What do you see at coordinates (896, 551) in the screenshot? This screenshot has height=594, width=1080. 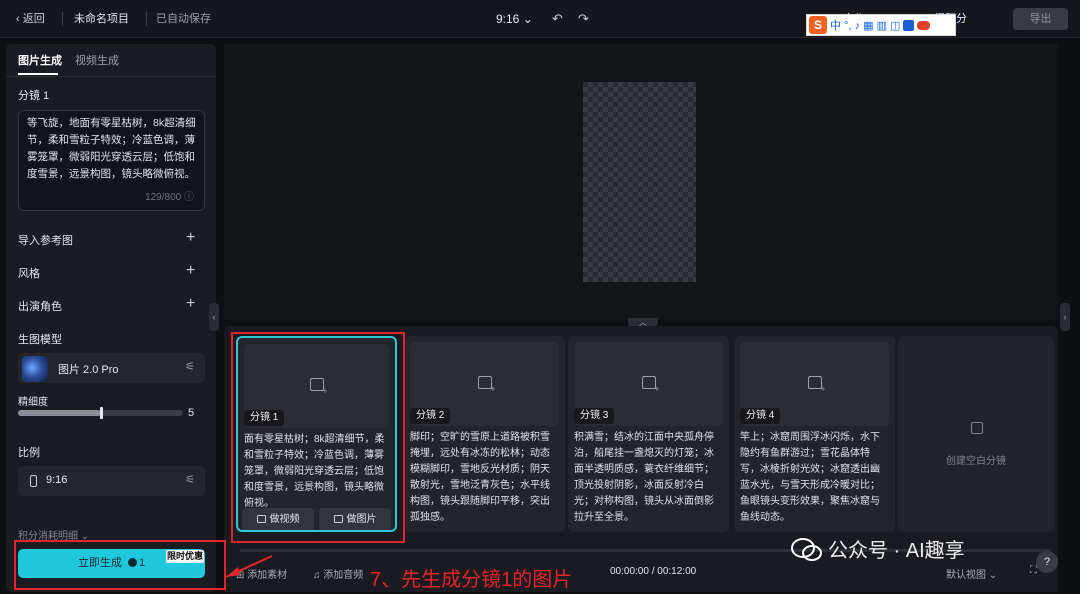 I see `watermark: 公众号 · AI趣享` at bounding box center [896, 551].